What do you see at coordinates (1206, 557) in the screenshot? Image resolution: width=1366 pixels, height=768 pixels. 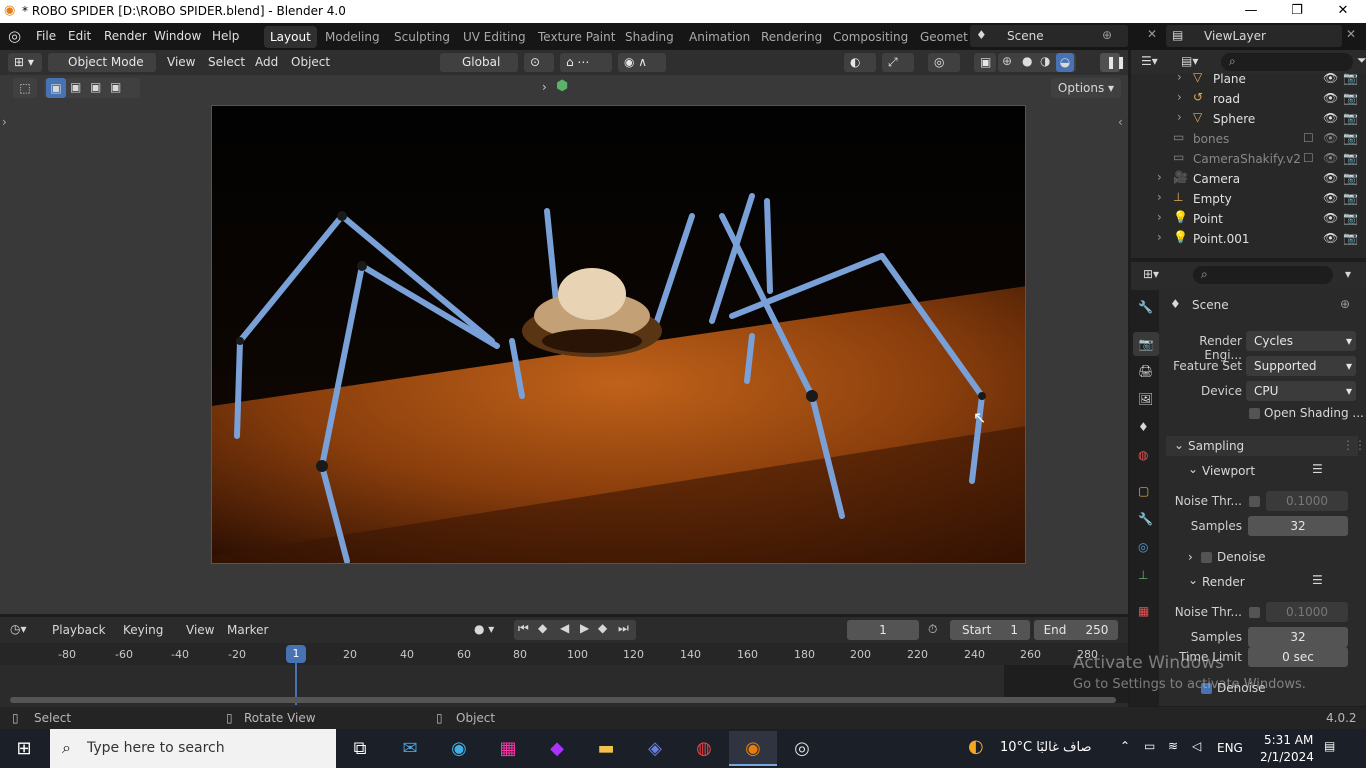 I see `viewport-denoise-checkbox` at bounding box center [1206, 557].